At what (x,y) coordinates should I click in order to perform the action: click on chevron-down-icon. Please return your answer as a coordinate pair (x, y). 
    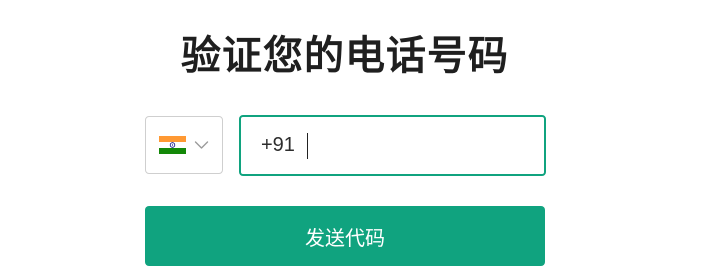
    Looking at the image, I should click on (201, 145).